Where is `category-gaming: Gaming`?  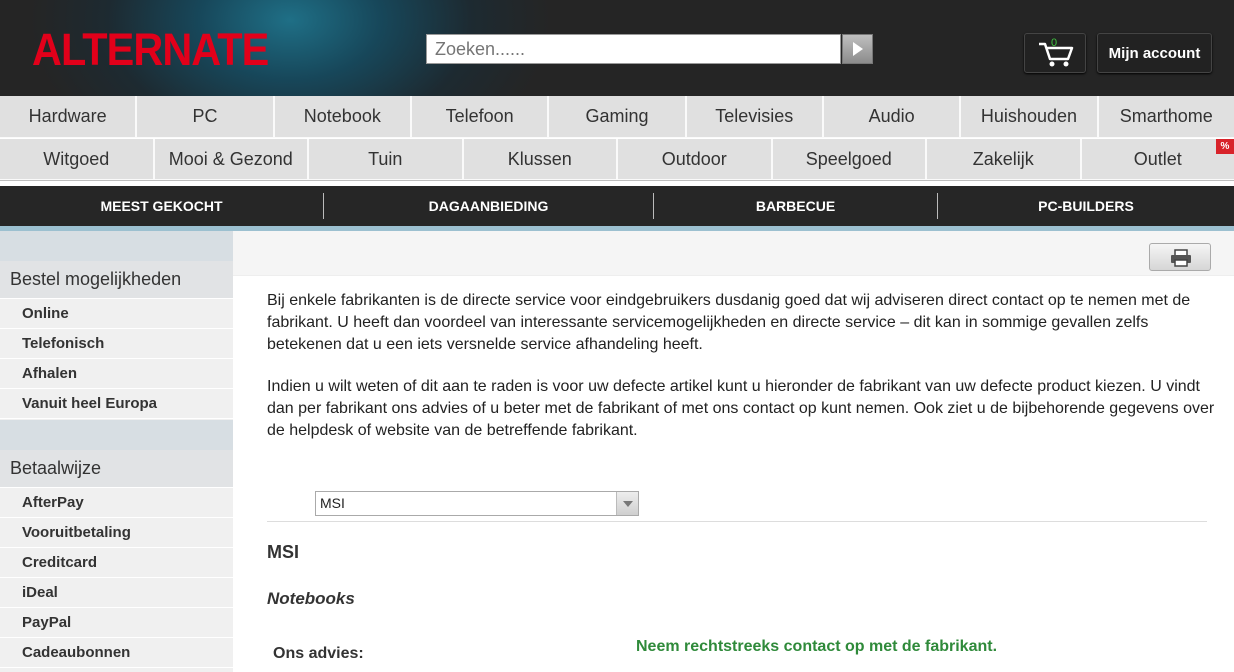 category-gaming: Gaming is located at coordinates (618, 117).